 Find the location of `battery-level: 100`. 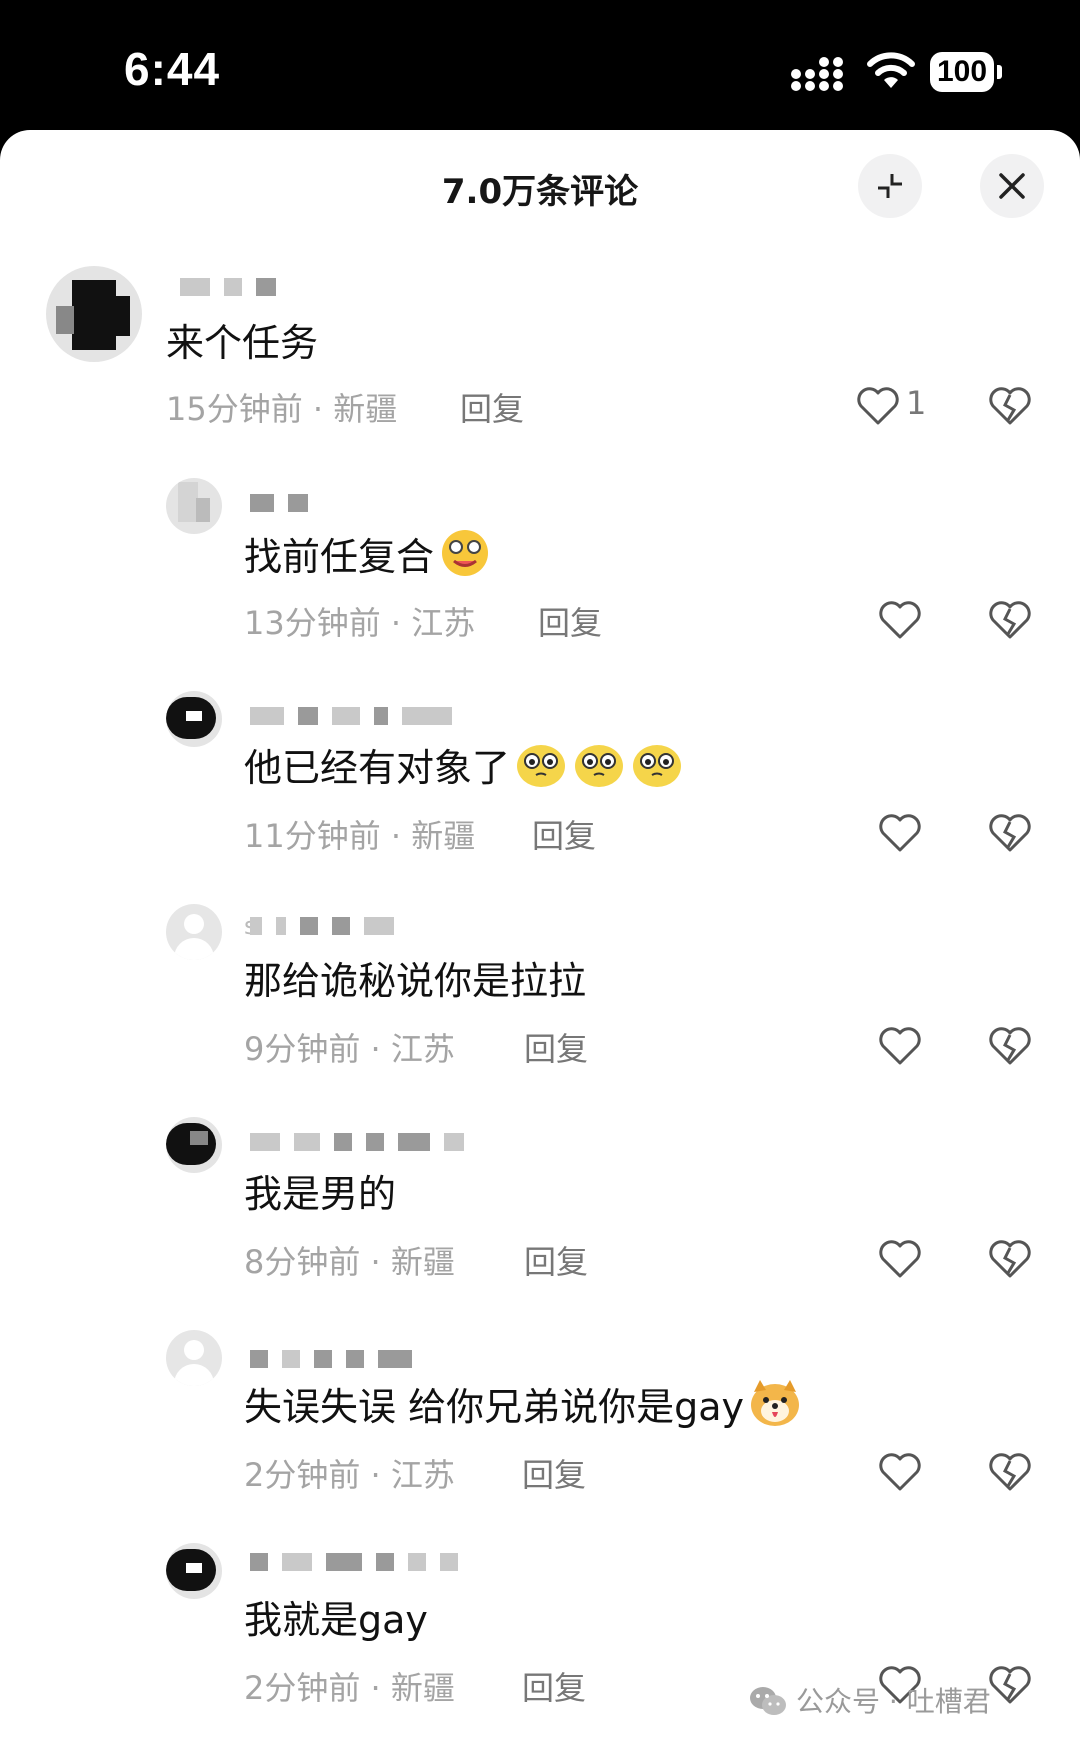

battery-level: 100 is located at coordinates (962, 72).